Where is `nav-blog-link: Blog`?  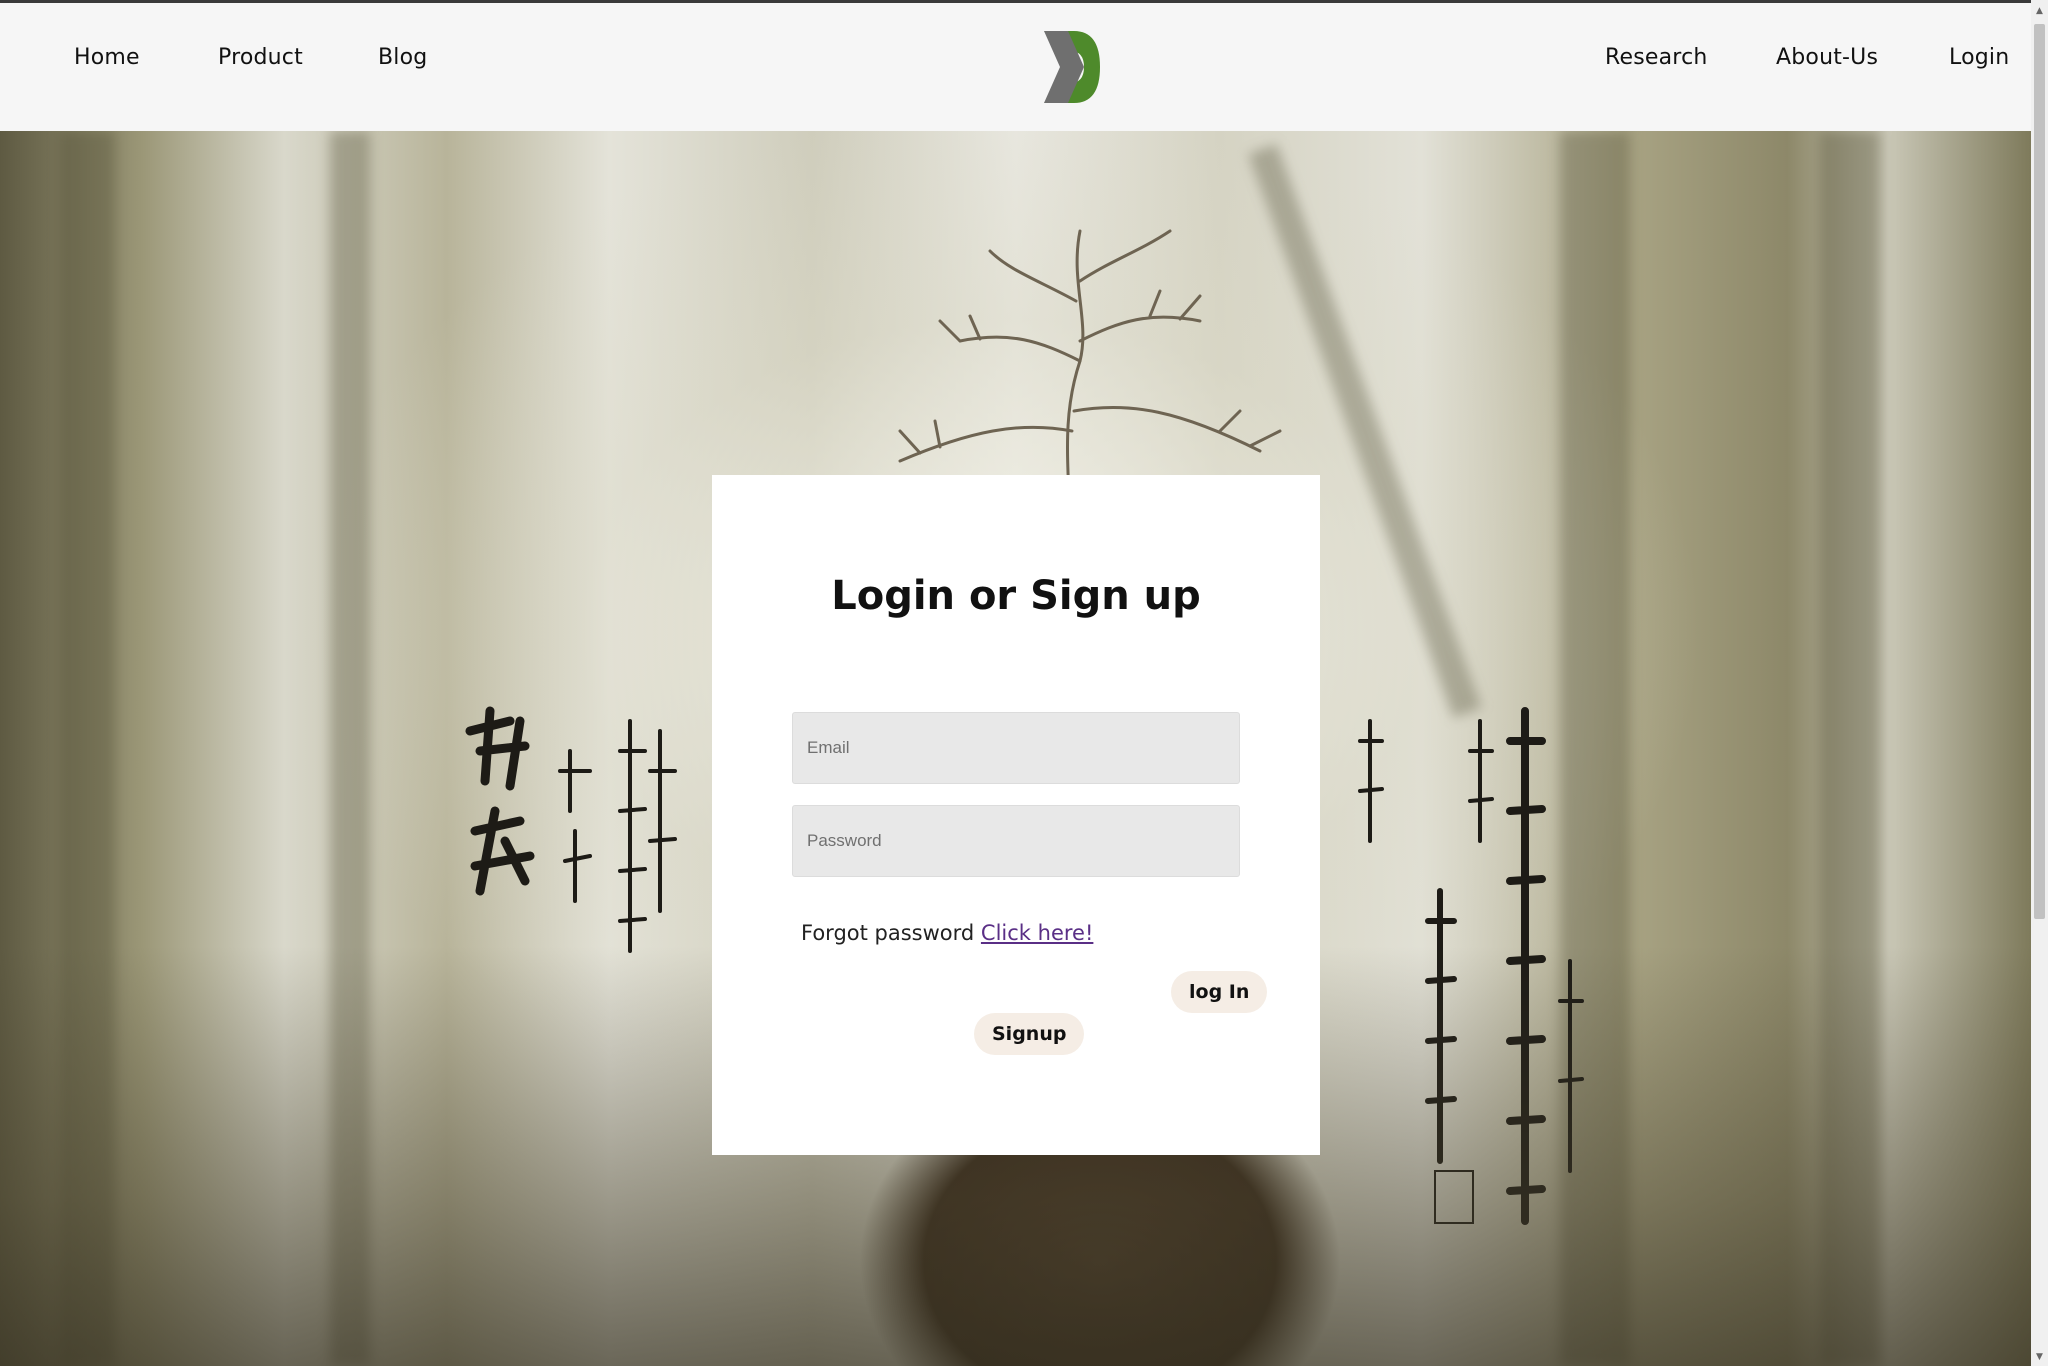
nav-blog-link: Blog is located at coordinates (402, 57).